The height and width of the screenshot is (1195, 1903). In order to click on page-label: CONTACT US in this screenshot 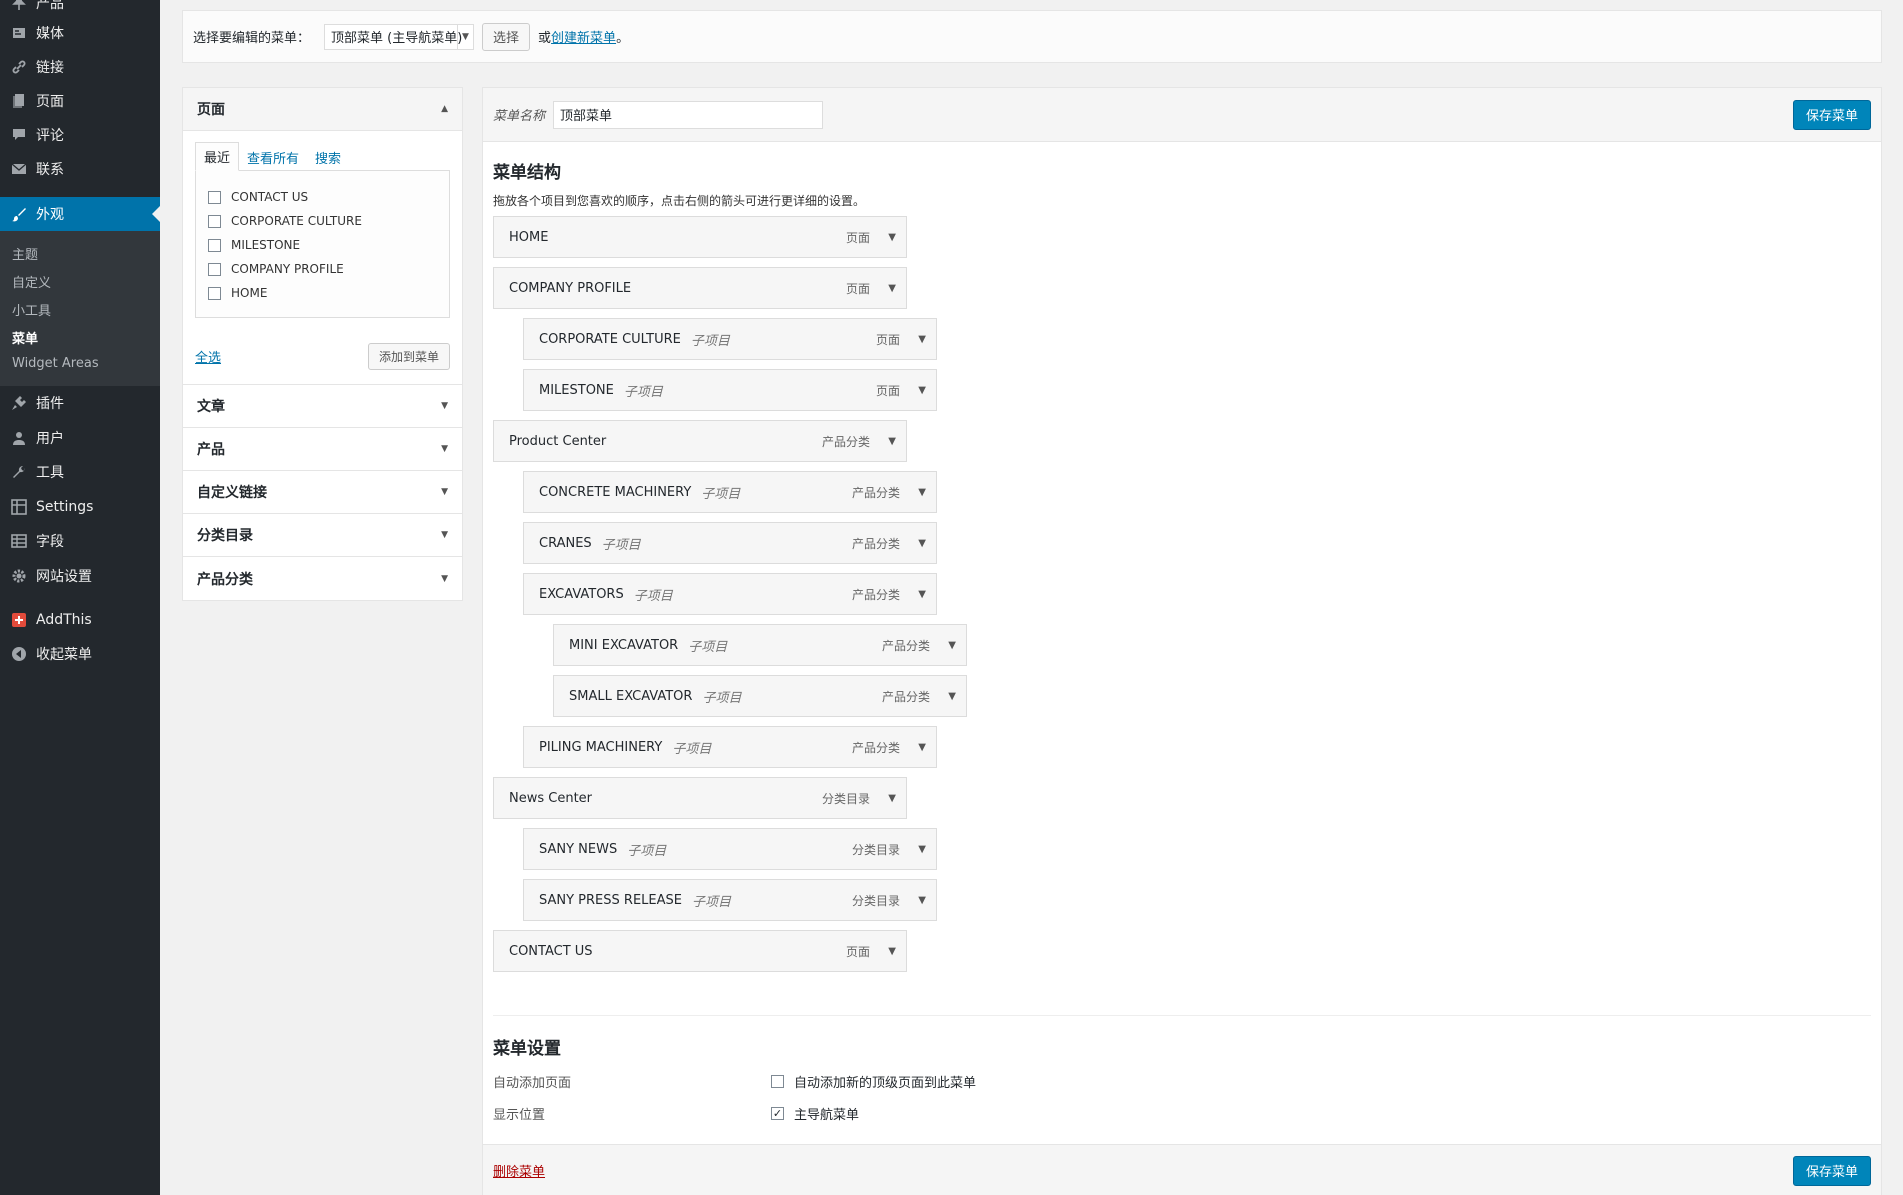, I will do `click(270, 197)`.